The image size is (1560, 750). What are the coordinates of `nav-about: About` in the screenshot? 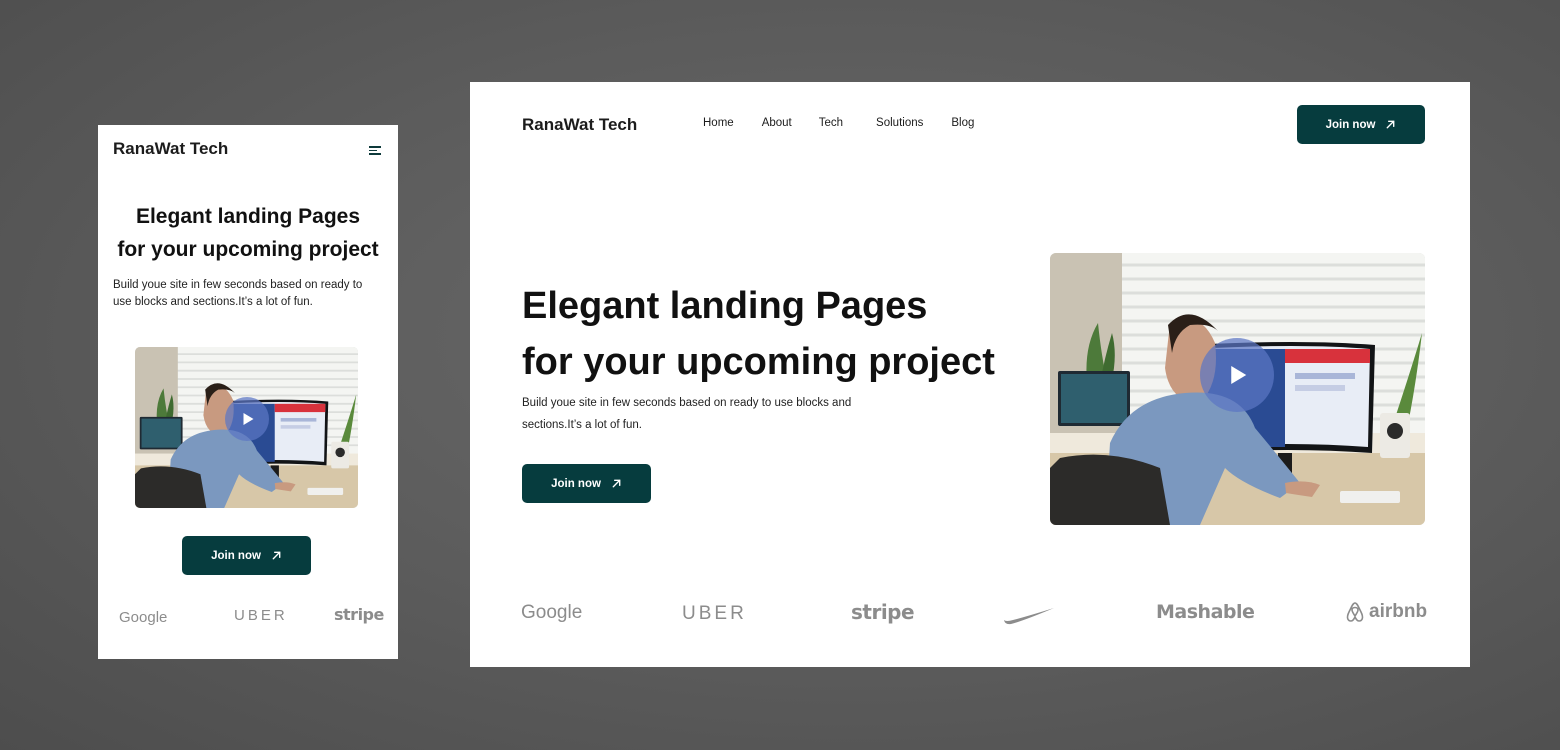 It's located at (777, 123).